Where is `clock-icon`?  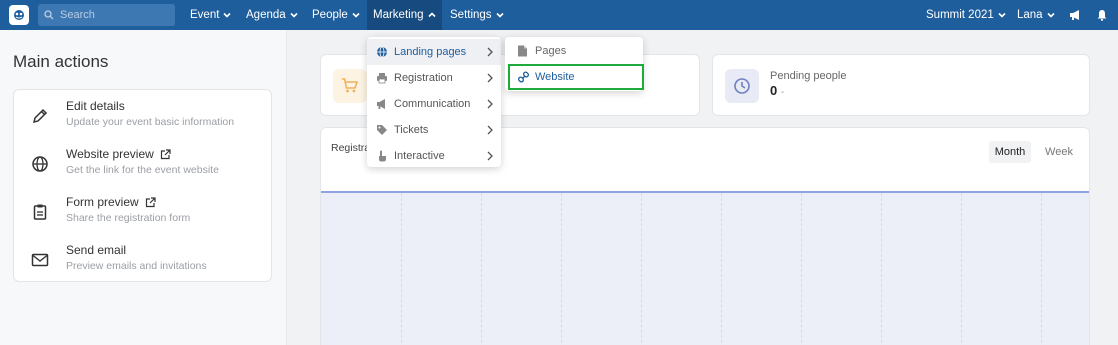
clock-icon is located at coordinates (742, 86).